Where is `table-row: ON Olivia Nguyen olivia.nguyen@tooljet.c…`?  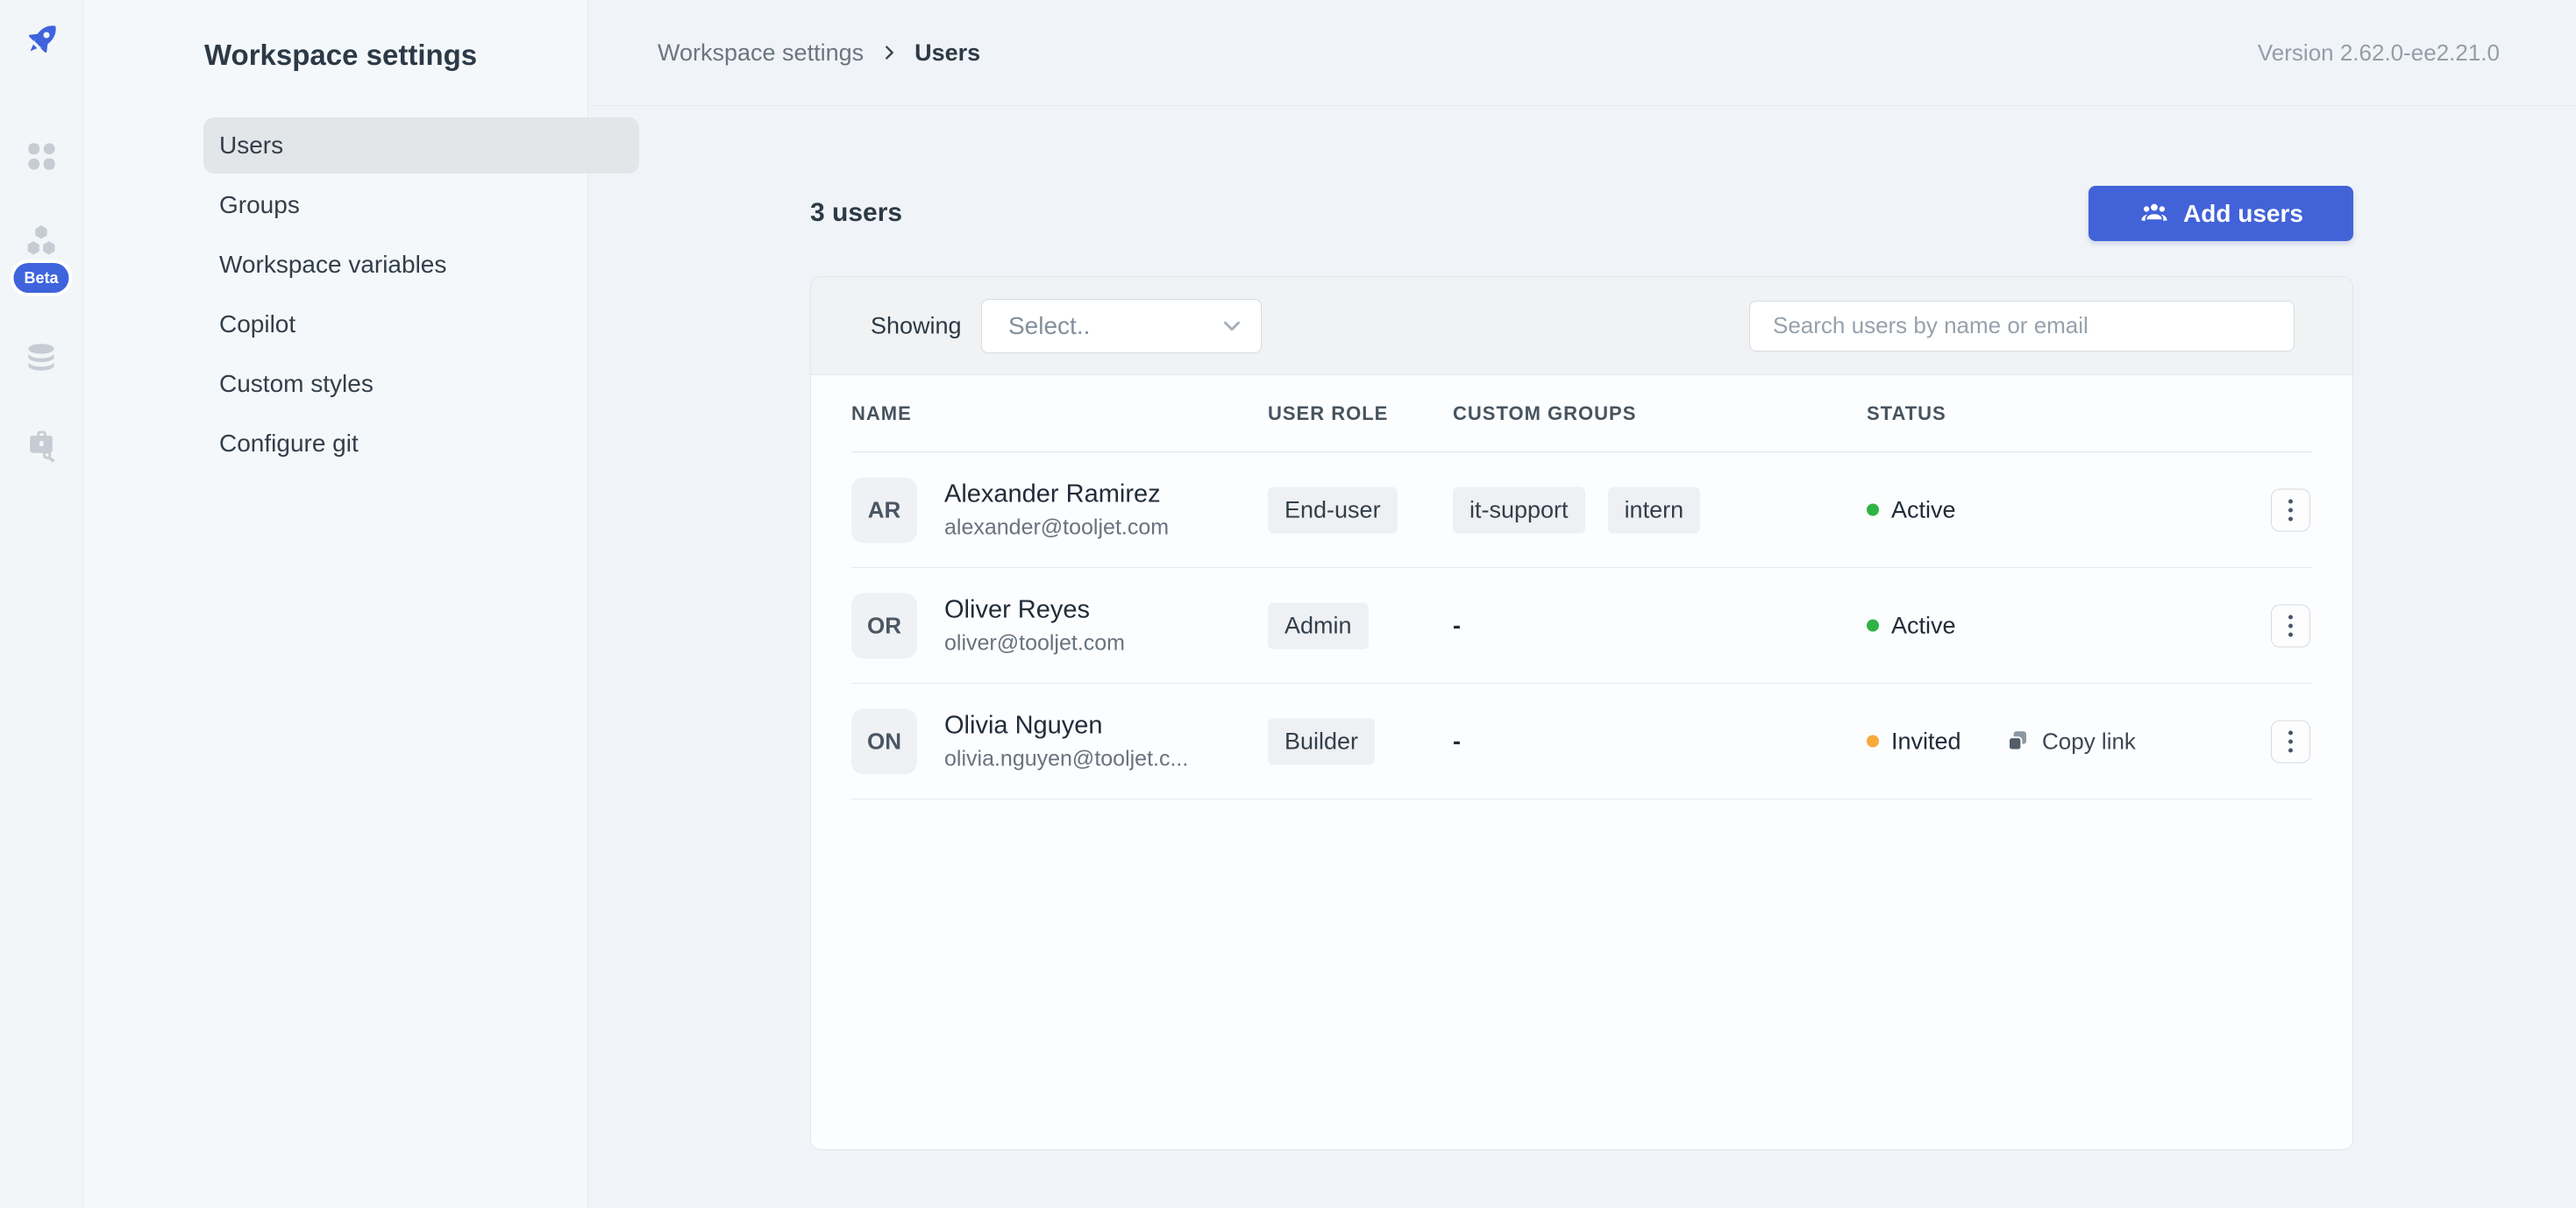 table-row: ON Olivia Nguyen olivia.nguyen@tooljet.c… is located at coordinates (1581, 742).